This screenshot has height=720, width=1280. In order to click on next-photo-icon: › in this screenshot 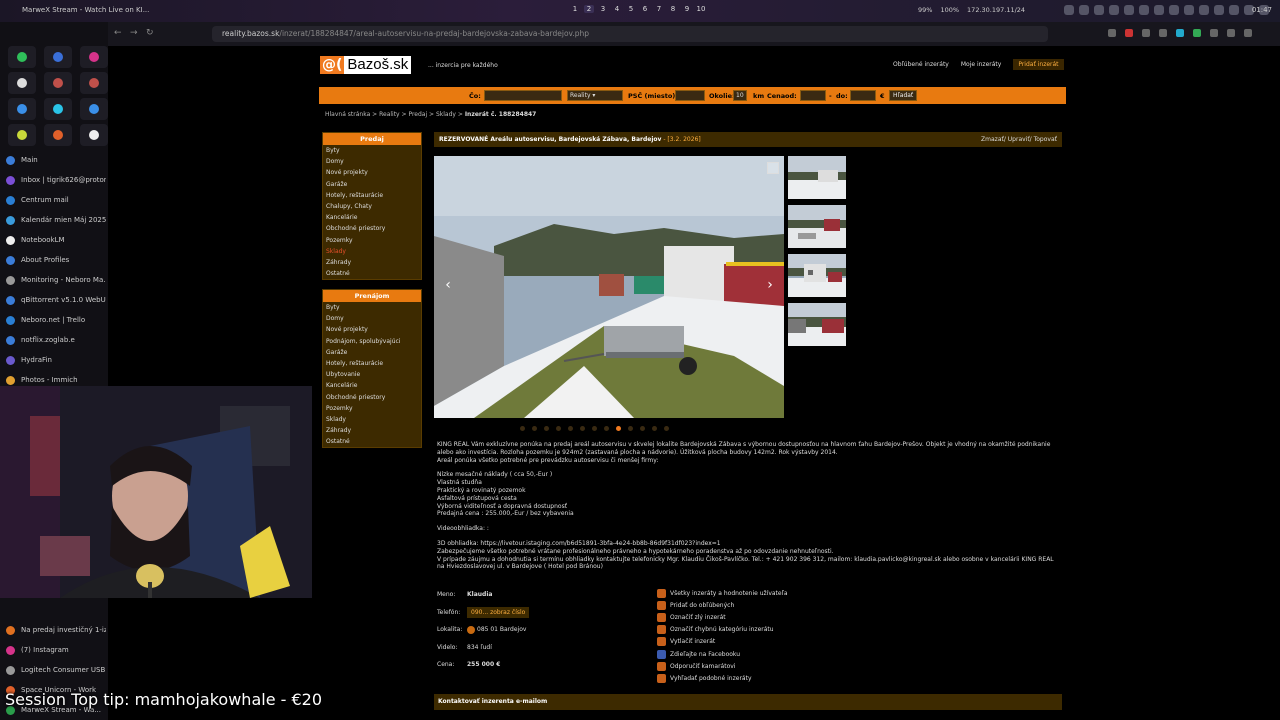, I will do `click(770, 285)`.